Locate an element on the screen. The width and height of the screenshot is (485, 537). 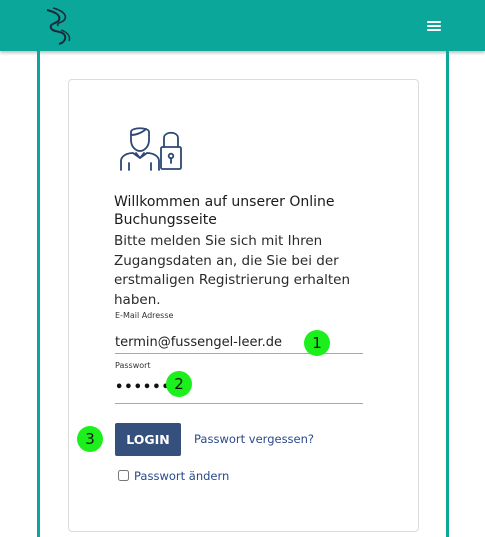
annotation-marker-1: 1 is located at coordinates (317, 343).